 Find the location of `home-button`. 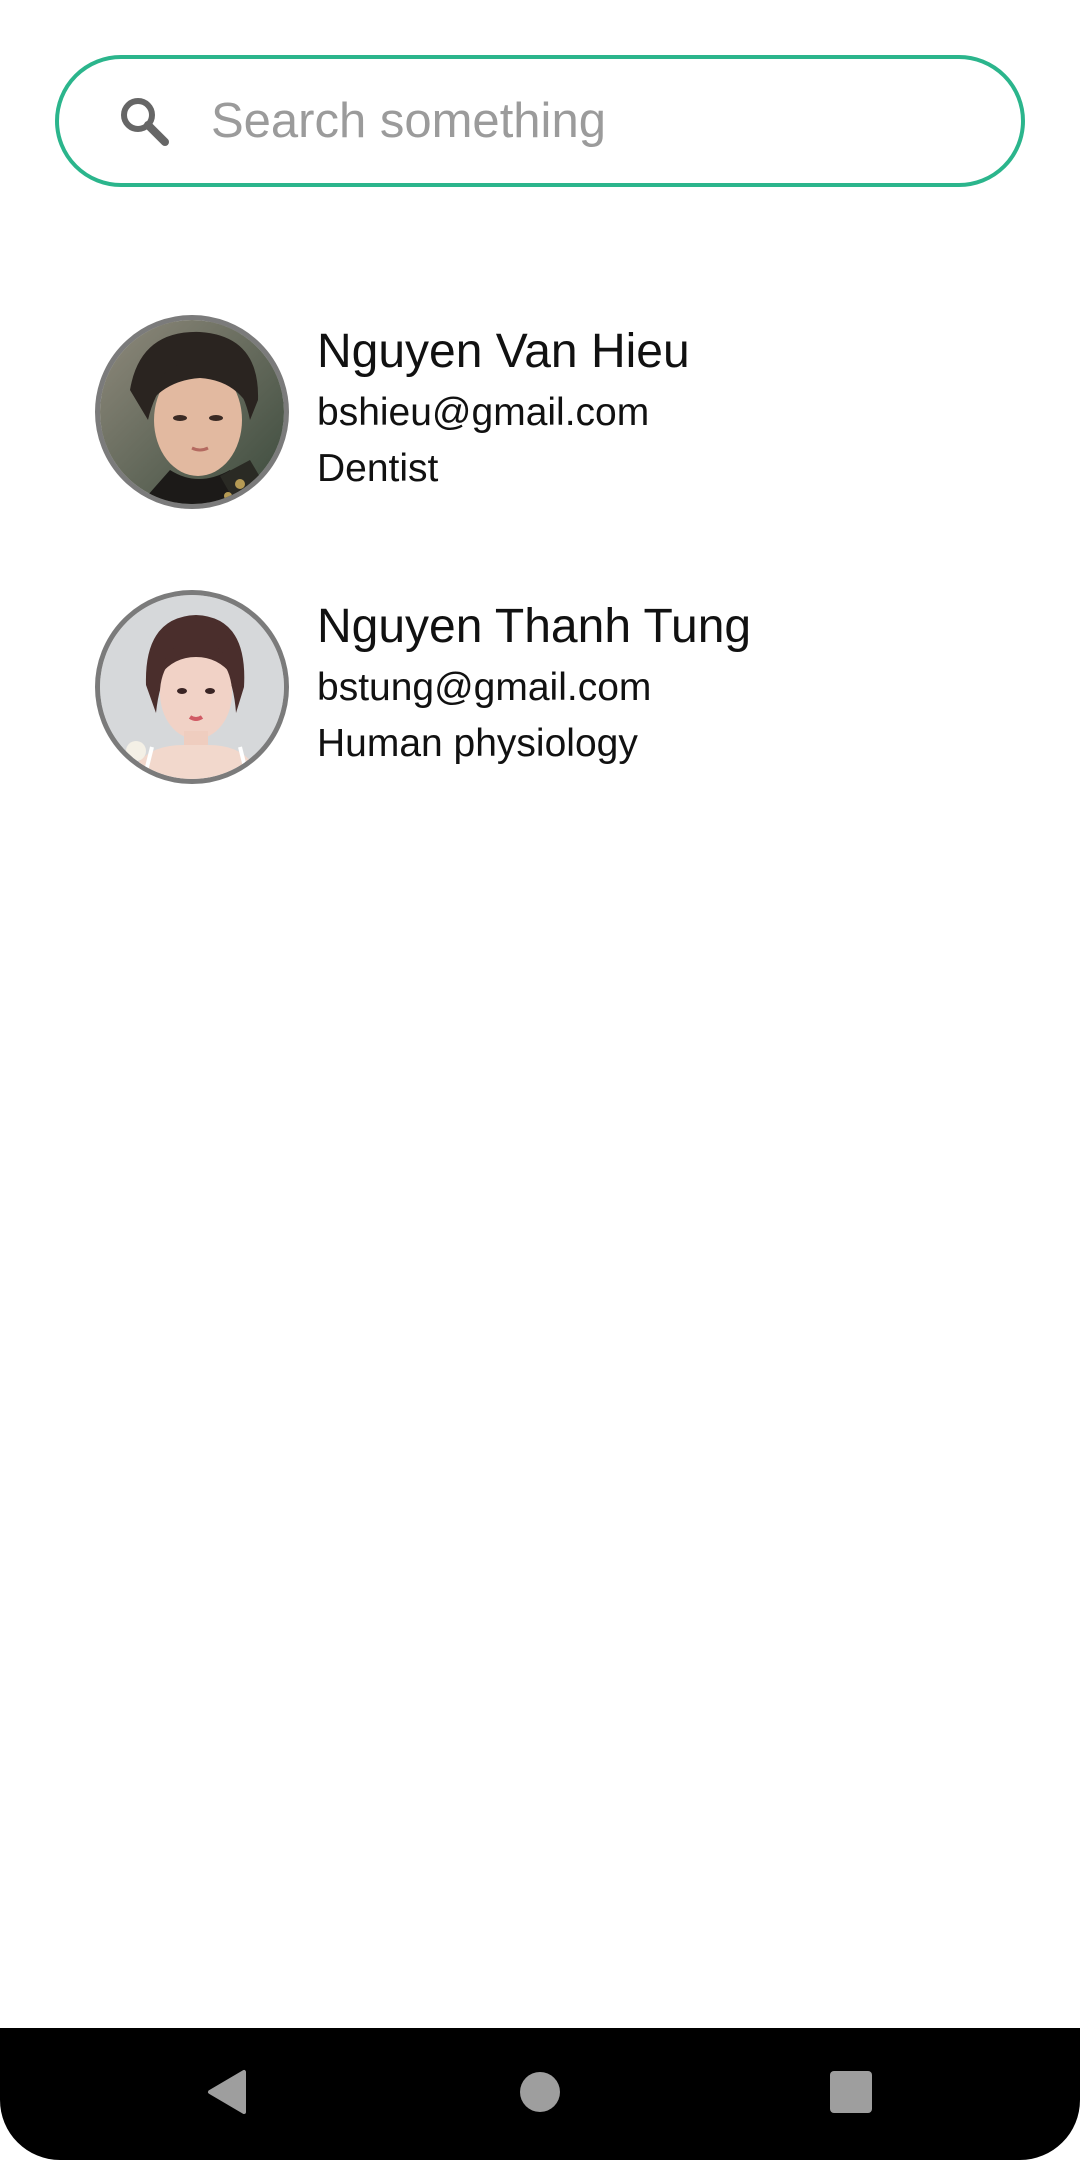

home-button is located at coordinates (540, 2094).